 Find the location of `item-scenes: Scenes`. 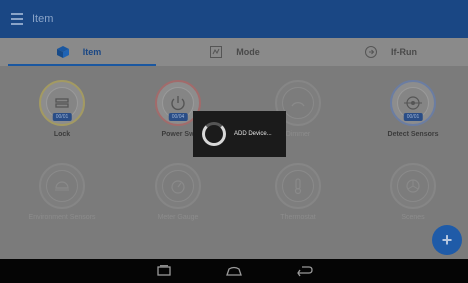

item-scenes: Scenes is located at coordinates (413, 192).